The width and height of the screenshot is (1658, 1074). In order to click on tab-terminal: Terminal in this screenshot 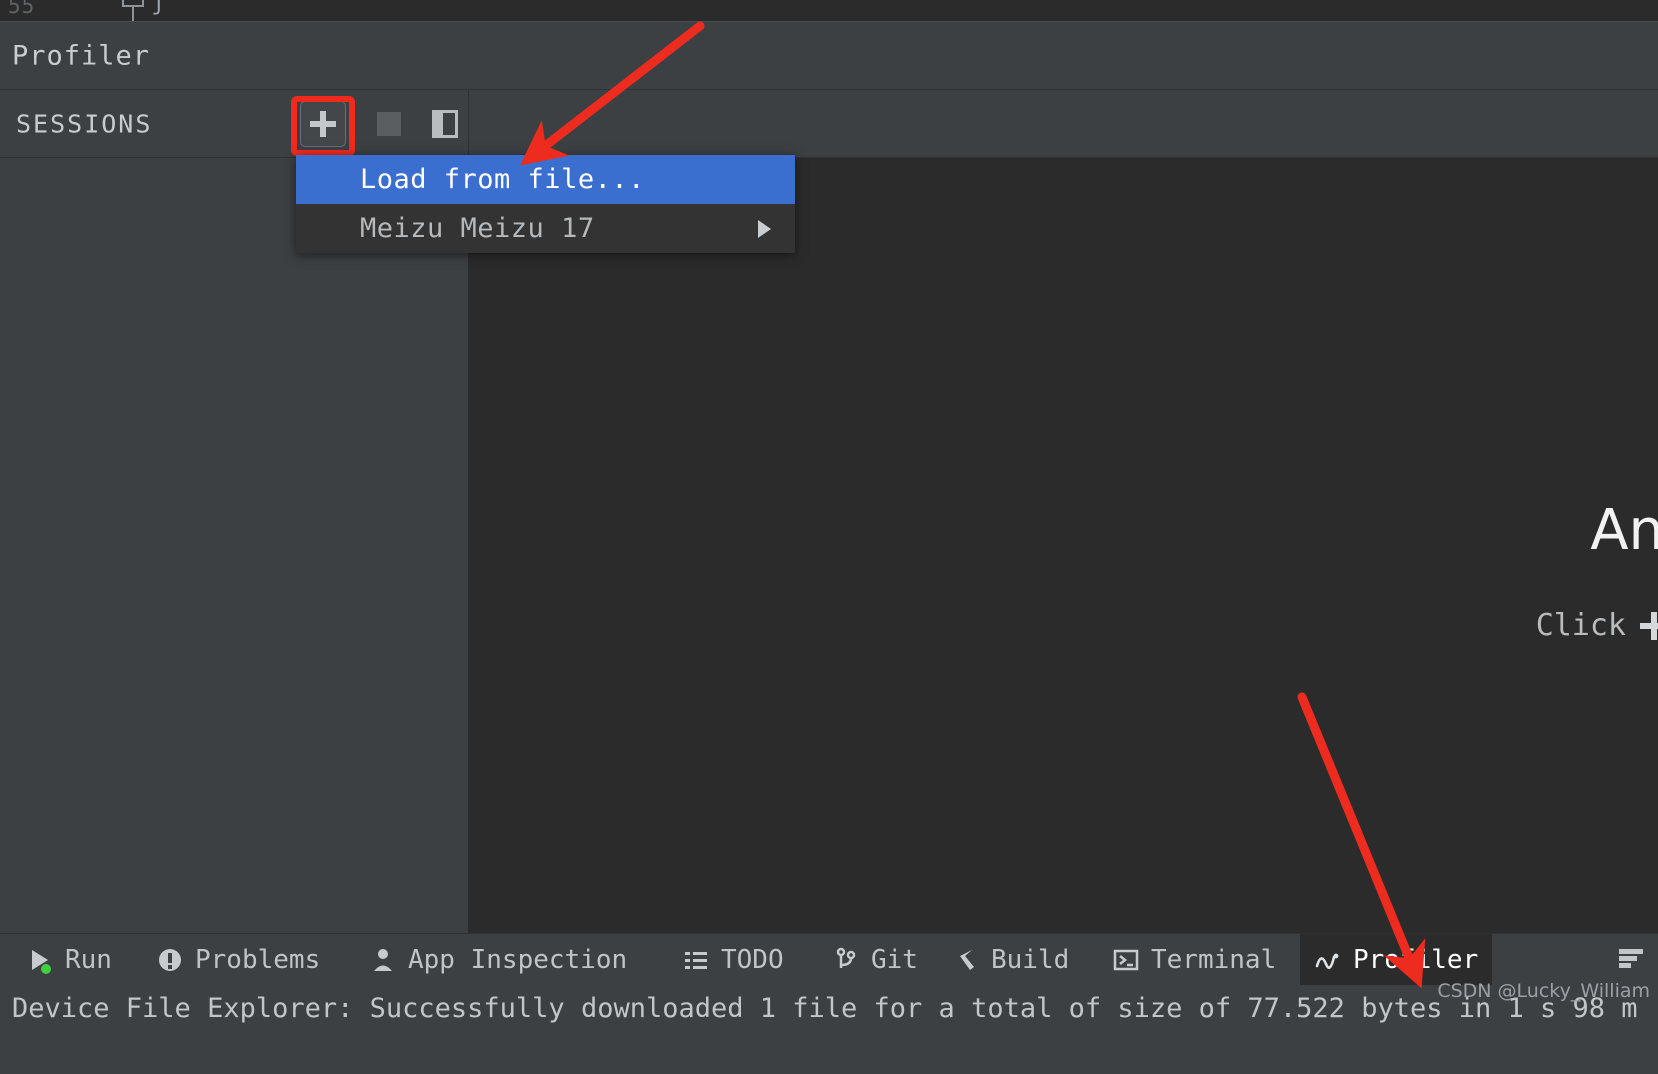, I will do `click(1194, 960)`.